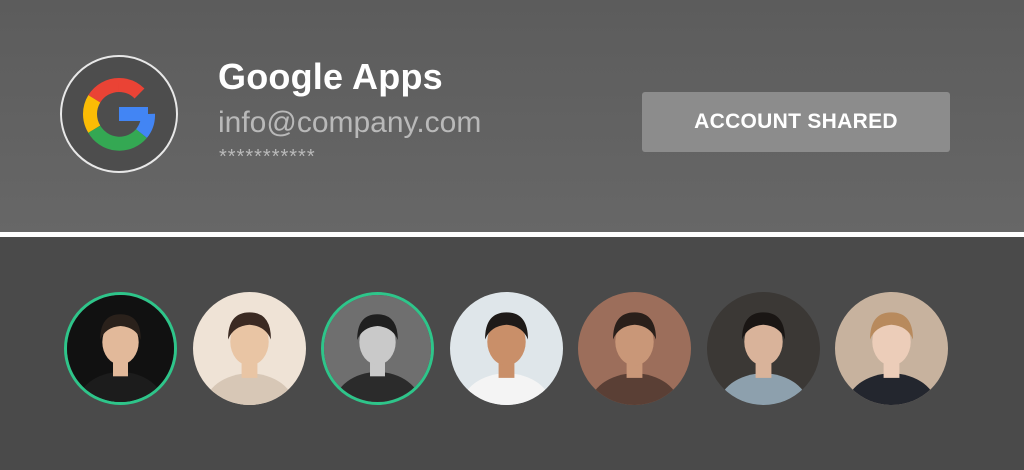 The height and width of the screenshot is (470, 1024). Describe the element at coordinates (267, 157) in the screenshot. I see `masked-password: ***********` at that location.